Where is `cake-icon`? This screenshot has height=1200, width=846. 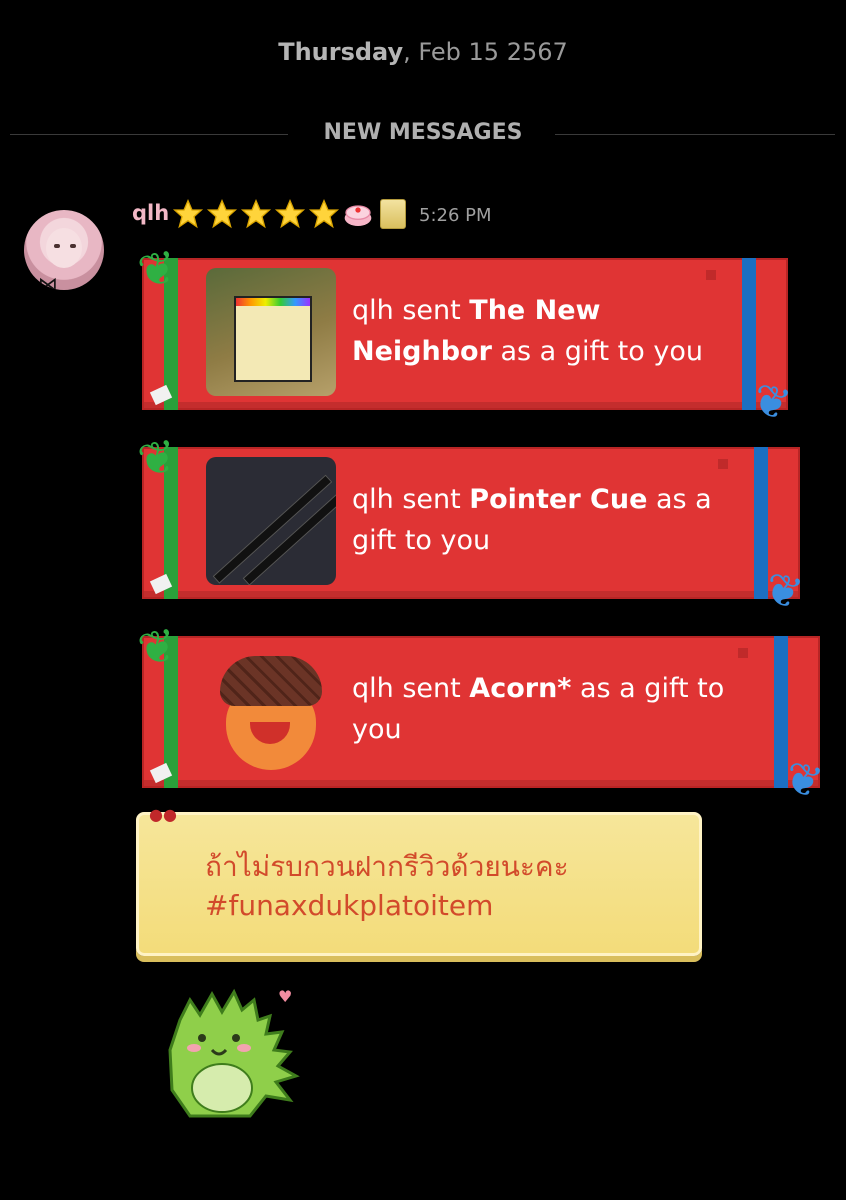 cake-icon is located at coordinates (358, 215).